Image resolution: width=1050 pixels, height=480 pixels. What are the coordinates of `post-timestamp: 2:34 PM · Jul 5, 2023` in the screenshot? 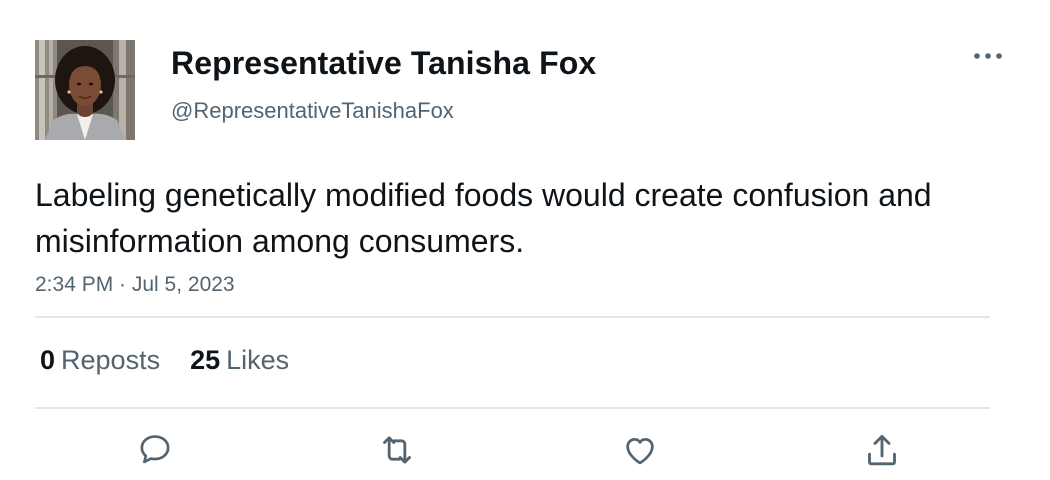 It's located at (135, 285).